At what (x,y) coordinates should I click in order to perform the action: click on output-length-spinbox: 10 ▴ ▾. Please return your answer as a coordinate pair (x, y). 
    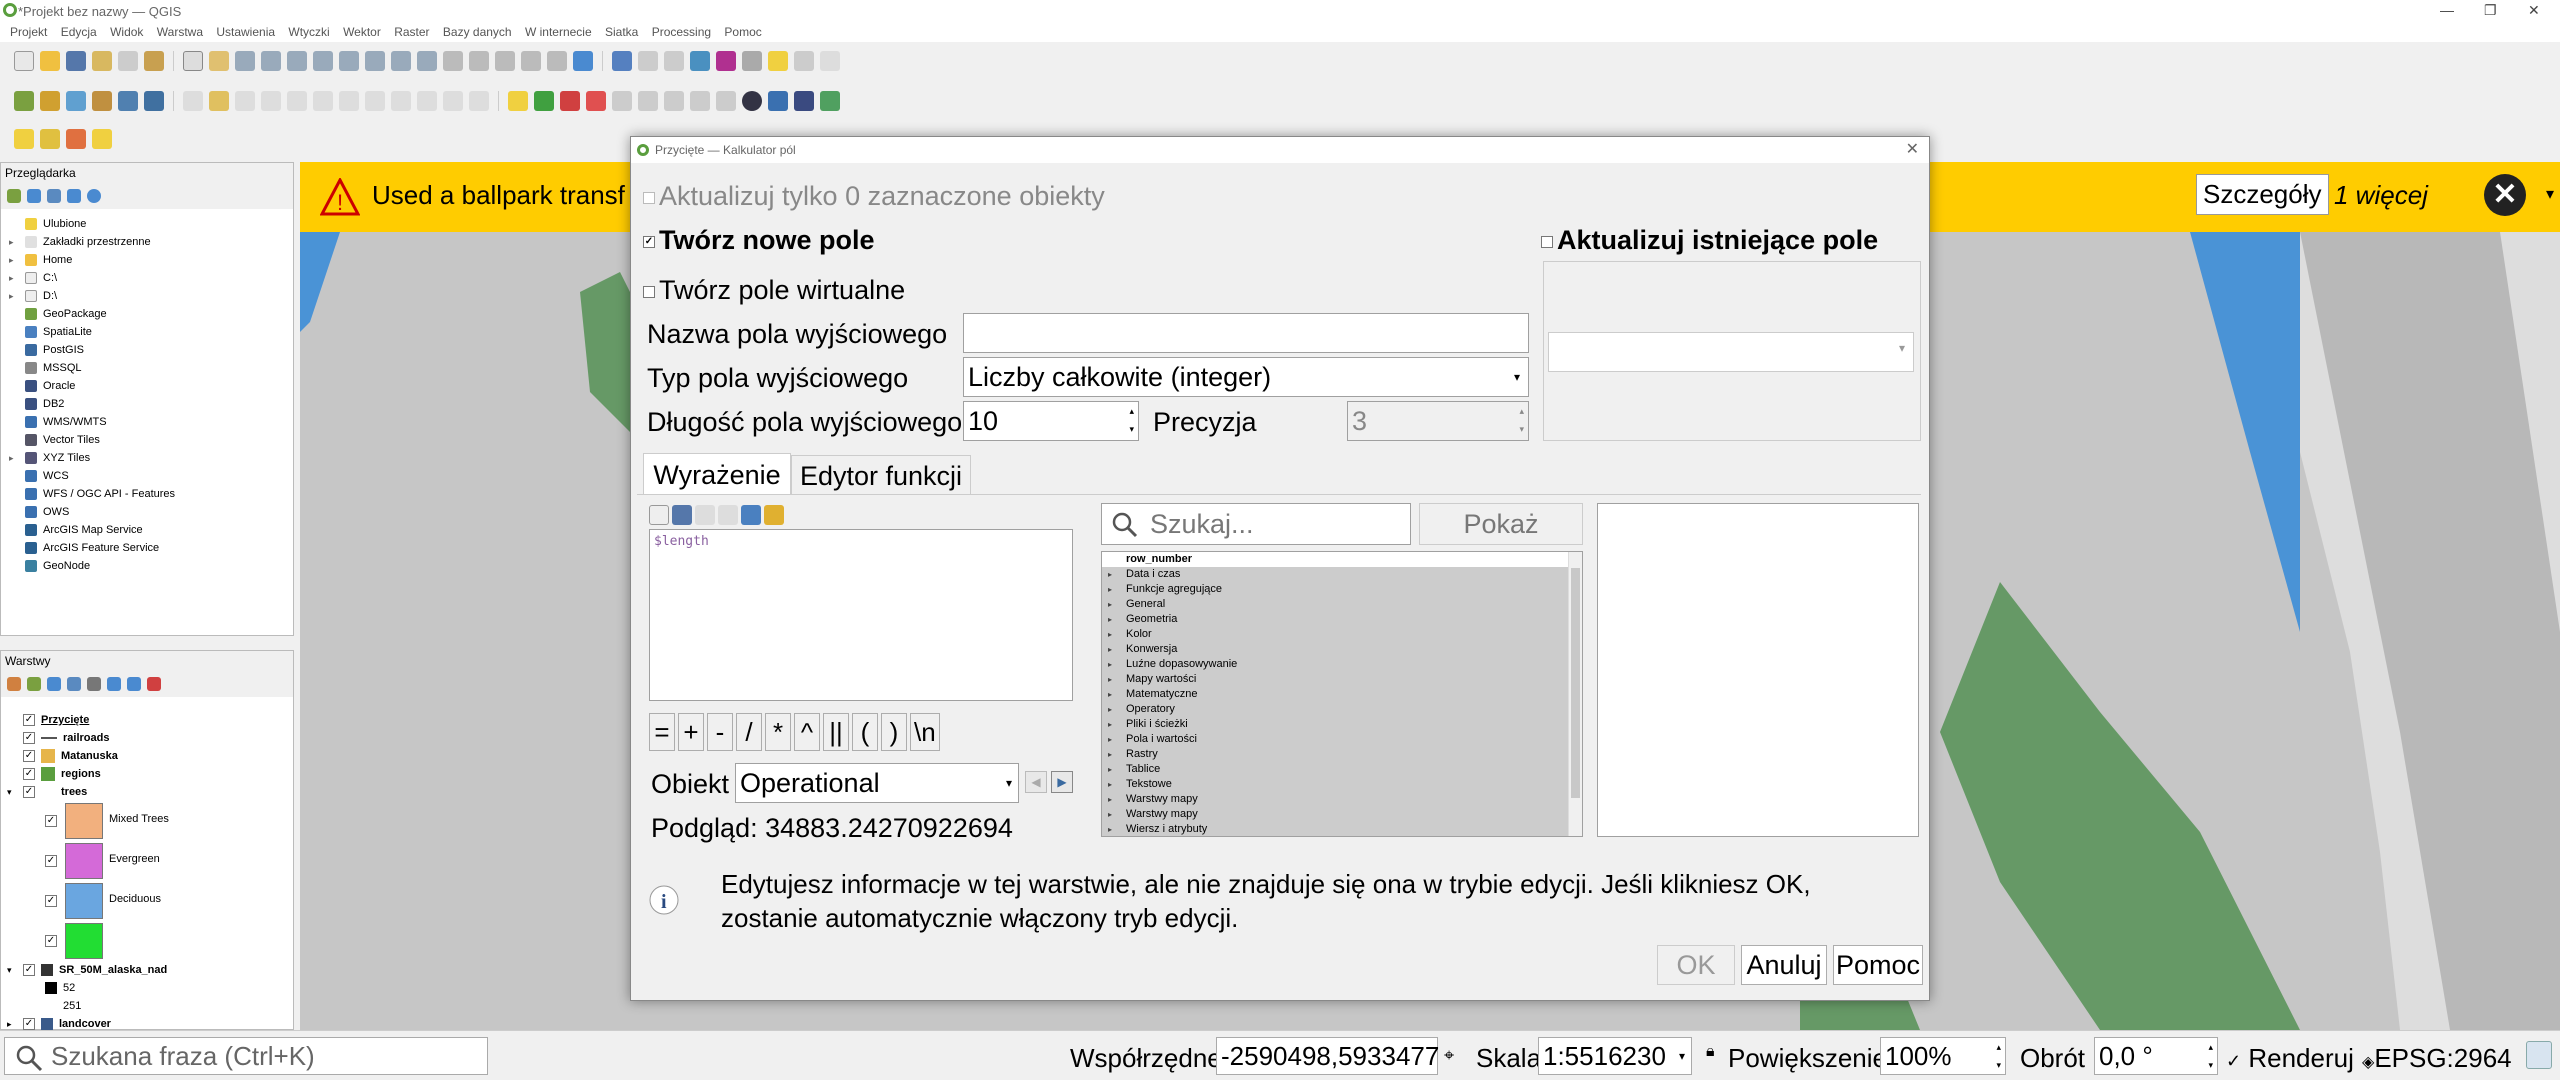
    Looking at the image, I should click on (1051, 421).